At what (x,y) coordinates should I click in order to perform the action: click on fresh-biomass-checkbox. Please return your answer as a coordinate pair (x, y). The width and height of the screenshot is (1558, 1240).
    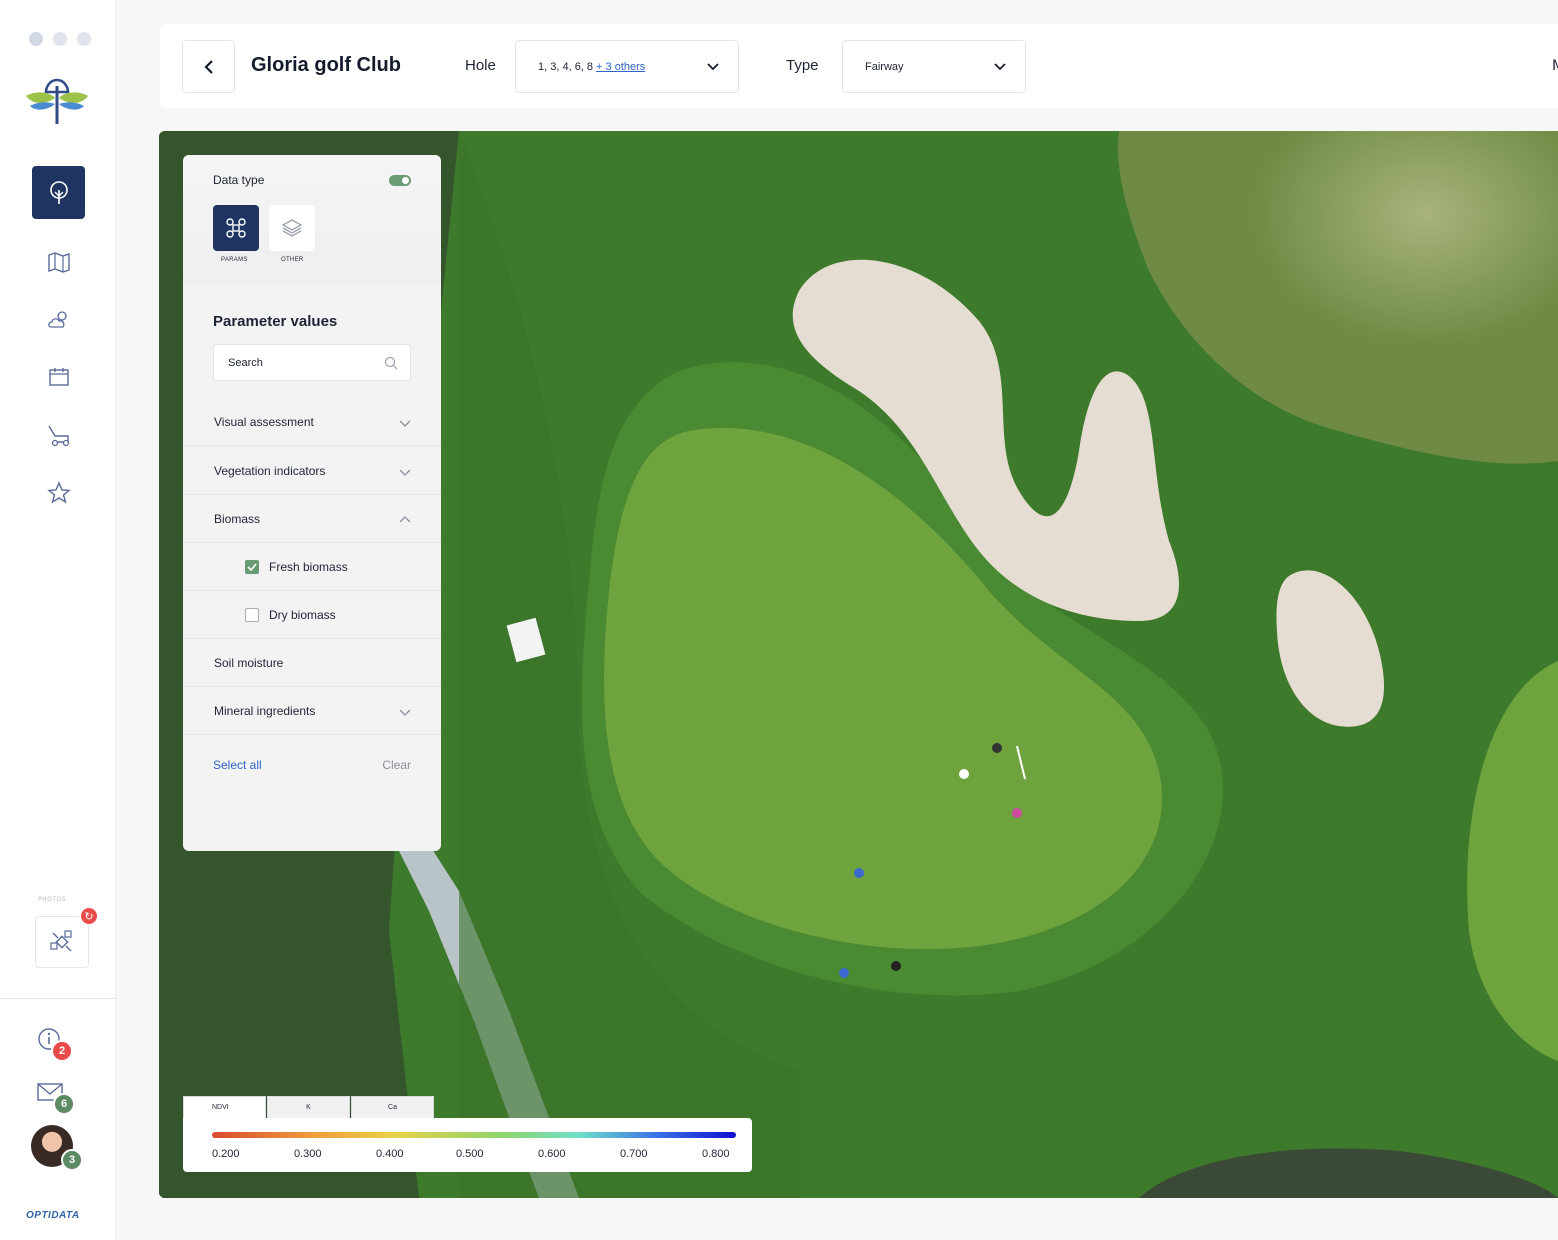
    Looking at the image, I should click on (252, 567).